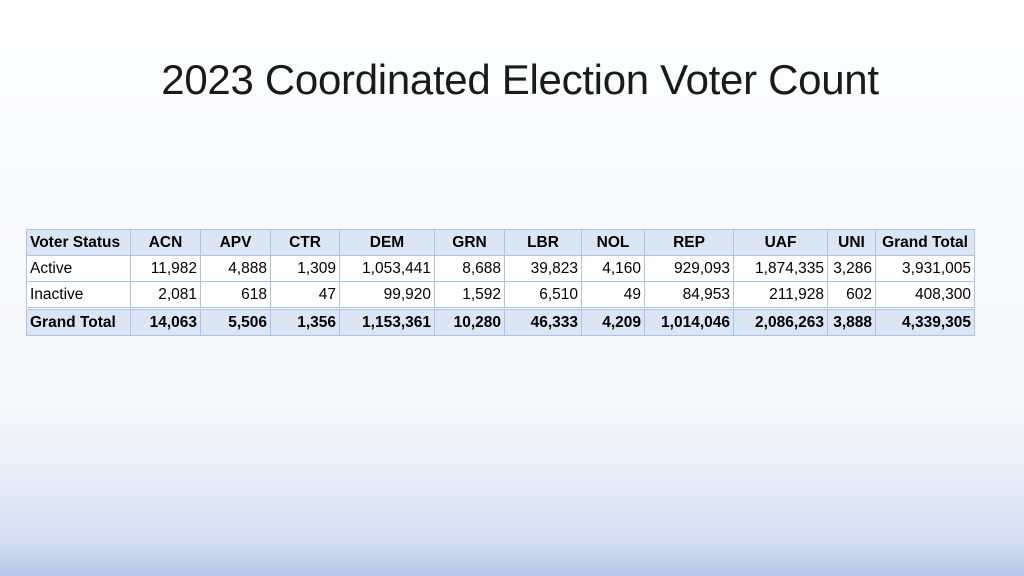 This screenshot has width=1024, height=576. What do you see at coordinates (689, 242) in the screenshot?
I see `column-header-rep: REP` at bounding box center [689, 242].